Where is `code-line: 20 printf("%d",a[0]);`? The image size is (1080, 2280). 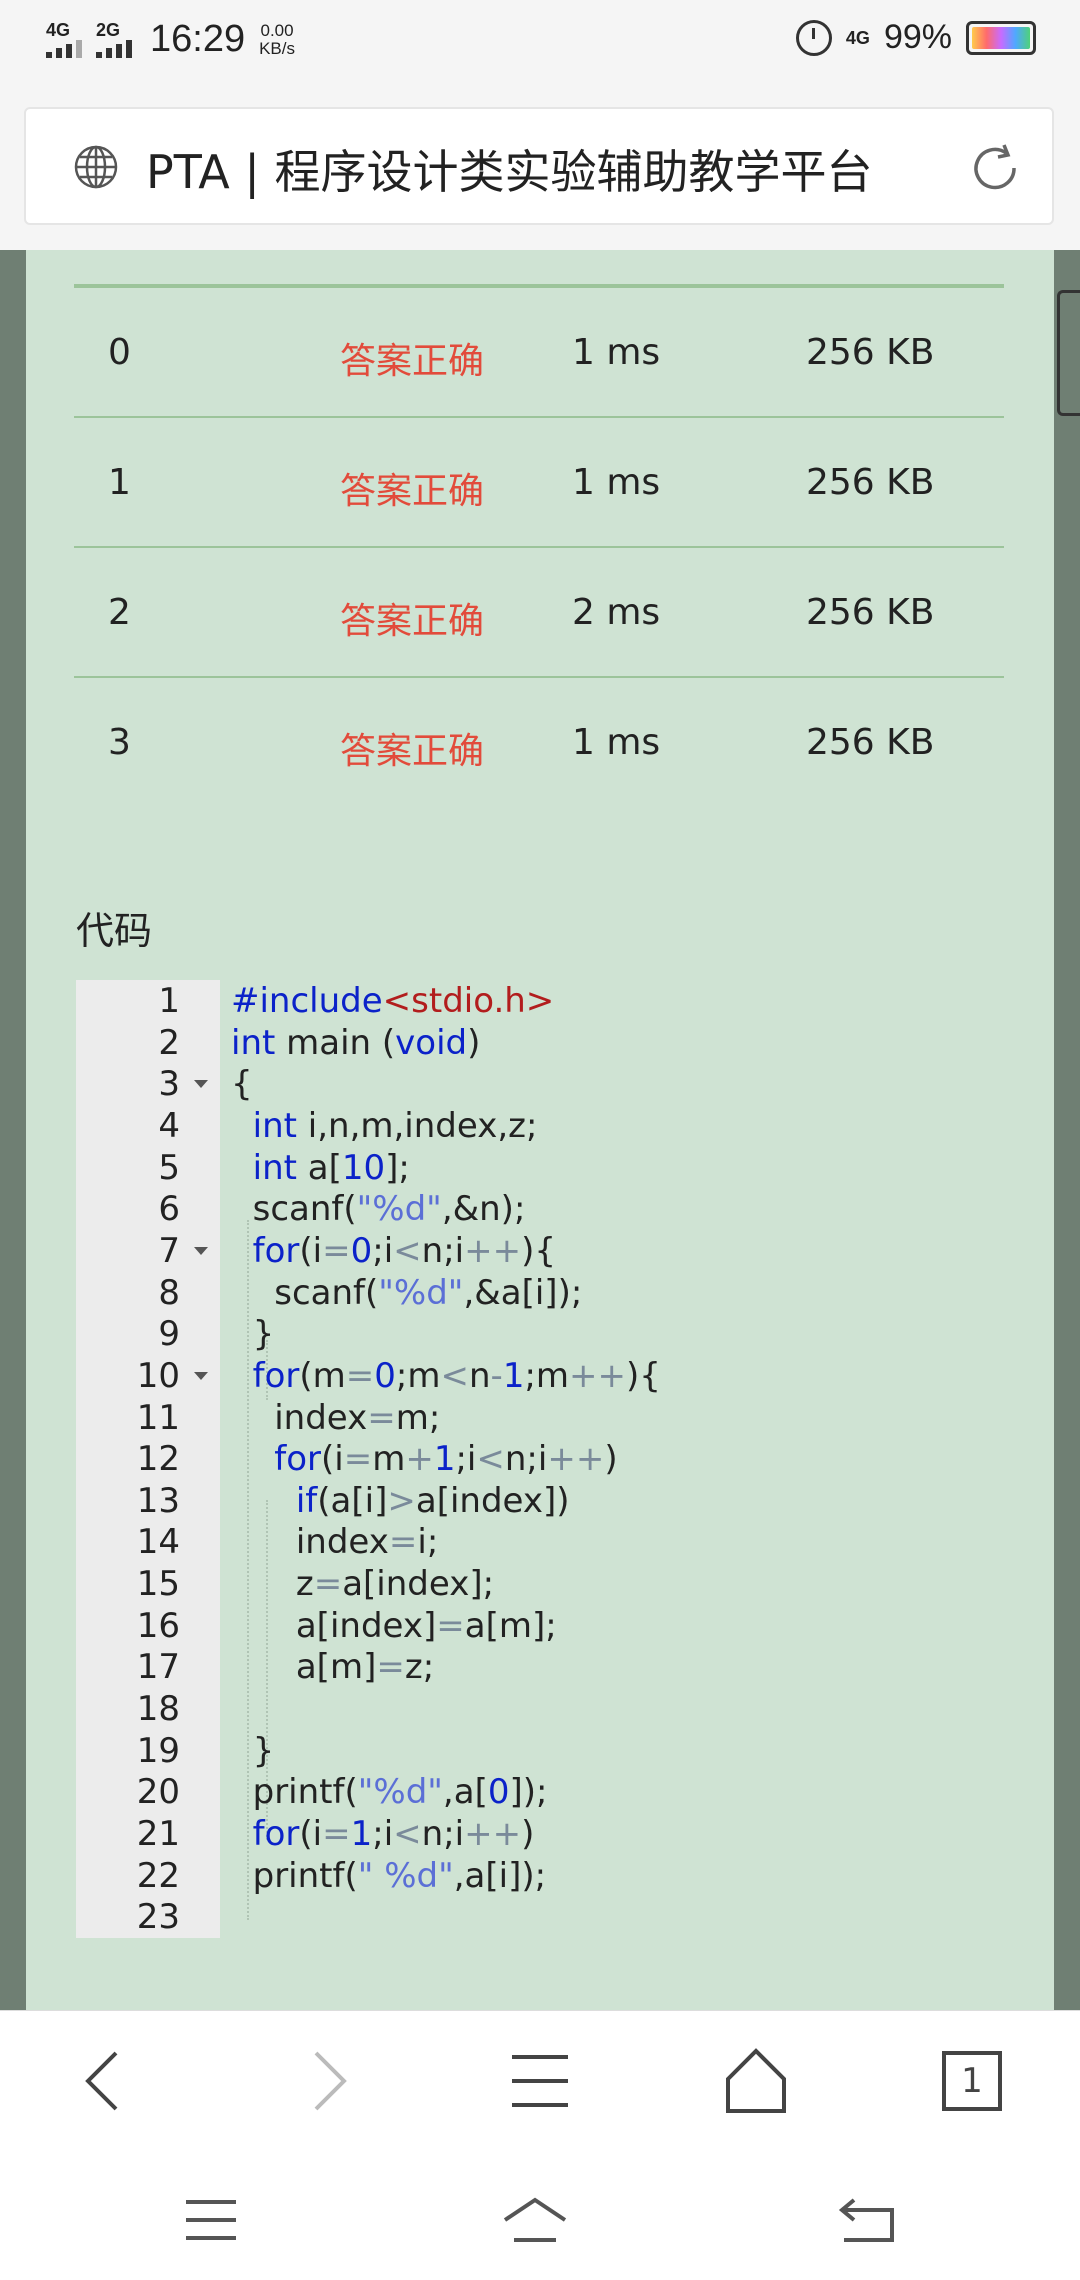
code-line: 20 printf("%d",a[0]); is located at coordinates (554, 1792).